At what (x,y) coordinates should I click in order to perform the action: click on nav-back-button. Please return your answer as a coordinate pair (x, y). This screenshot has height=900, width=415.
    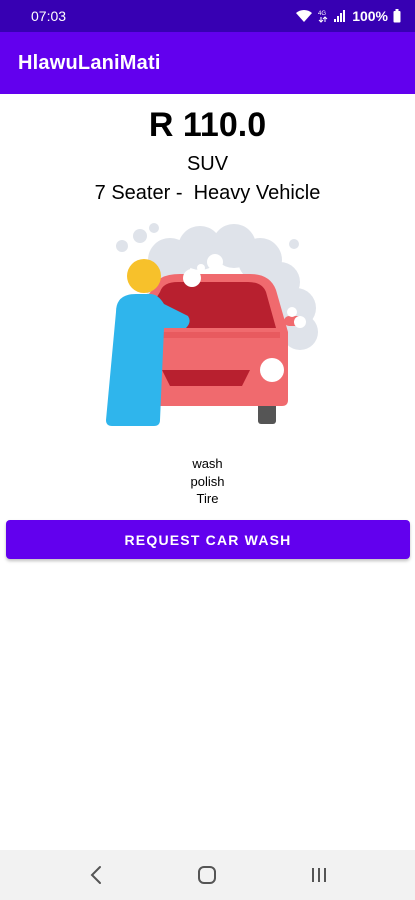
    Looking at the image, I should click on (96, 875).